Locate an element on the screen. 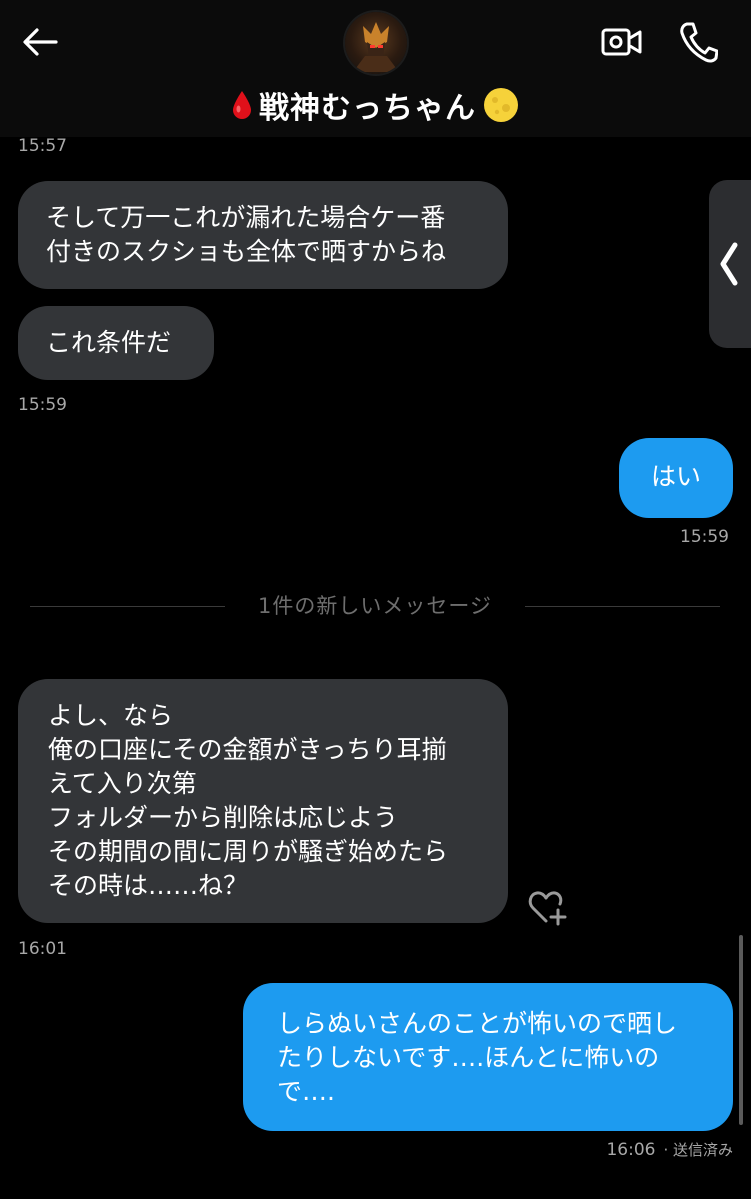 This screenshot has height=1199, width=751. incoming-message-bubble: そして万一これが漏れた場合ケー番 付きのスクショも全体で晒すからね is located at coordinates (263, 235).